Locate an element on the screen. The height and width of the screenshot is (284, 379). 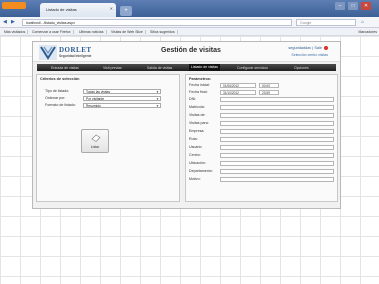
fecha-final-time-input: 23:59 is located at coordinates (269, 92).